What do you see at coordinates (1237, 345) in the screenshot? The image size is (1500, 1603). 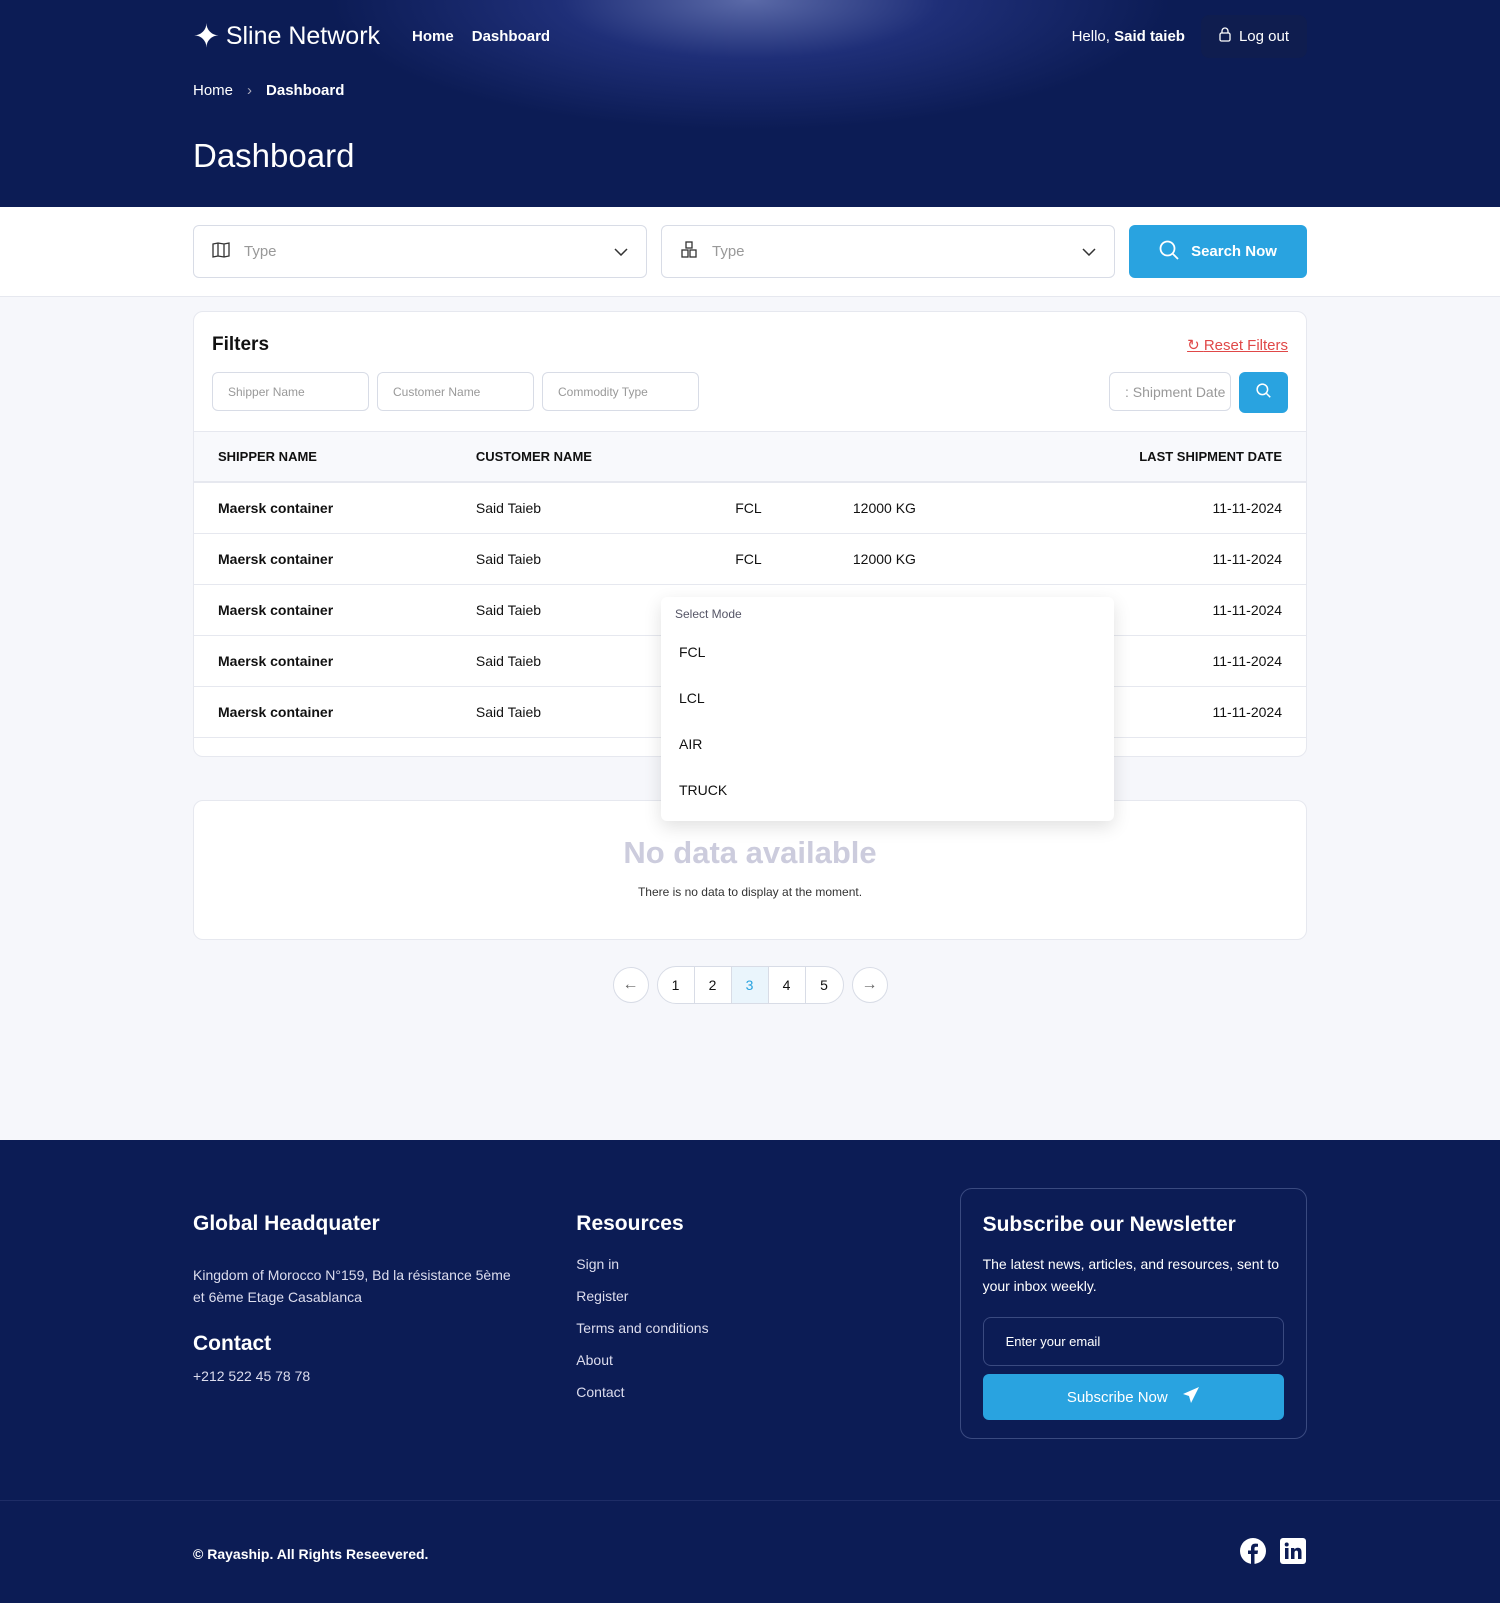 I see `reset-filters-link: ↻ Reset Filters` at bounding box center [1237, 345].